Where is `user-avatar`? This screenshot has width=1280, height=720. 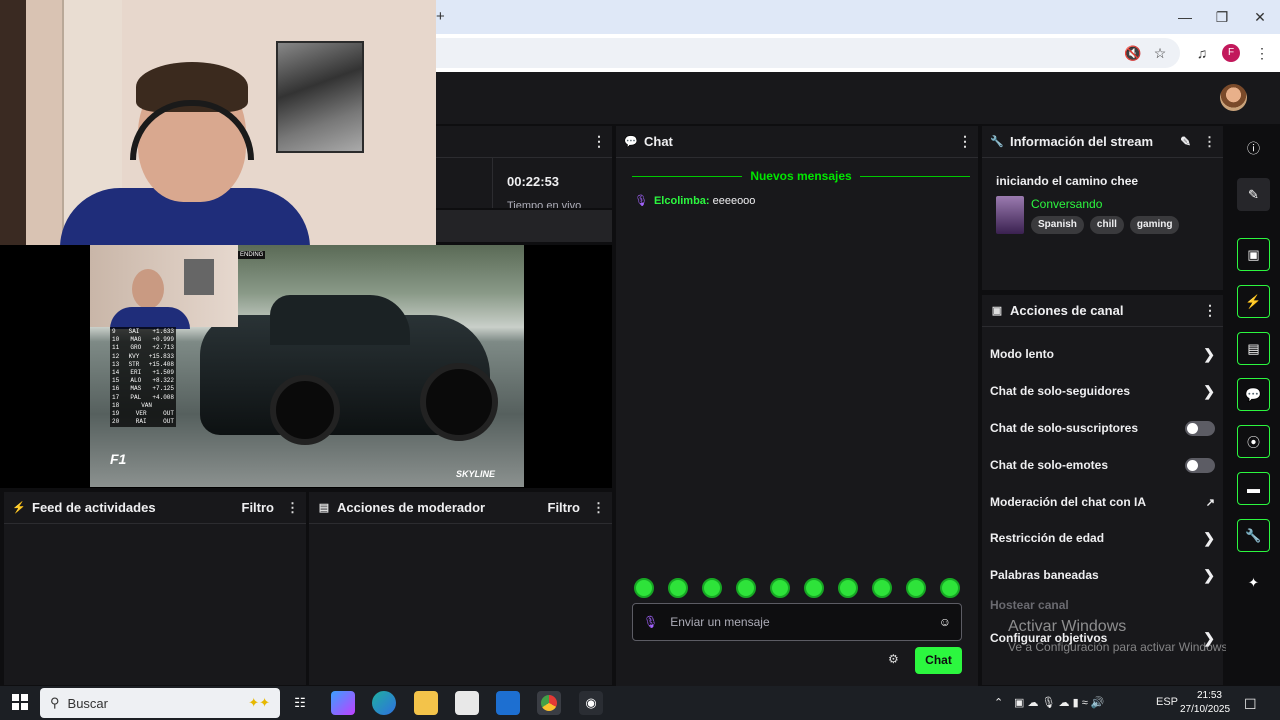
user-avatar is located at coordinates (1233, 97).